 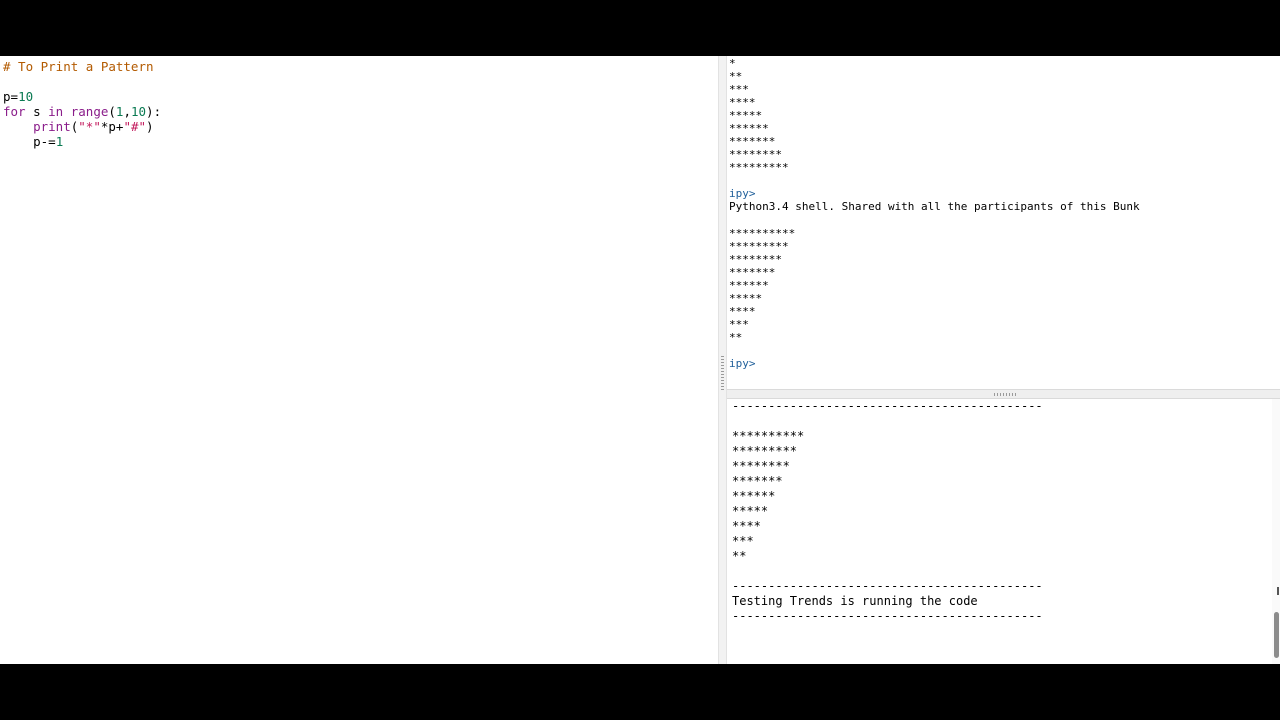 I want to click on output-line: *********, so click(x=765, y=451).